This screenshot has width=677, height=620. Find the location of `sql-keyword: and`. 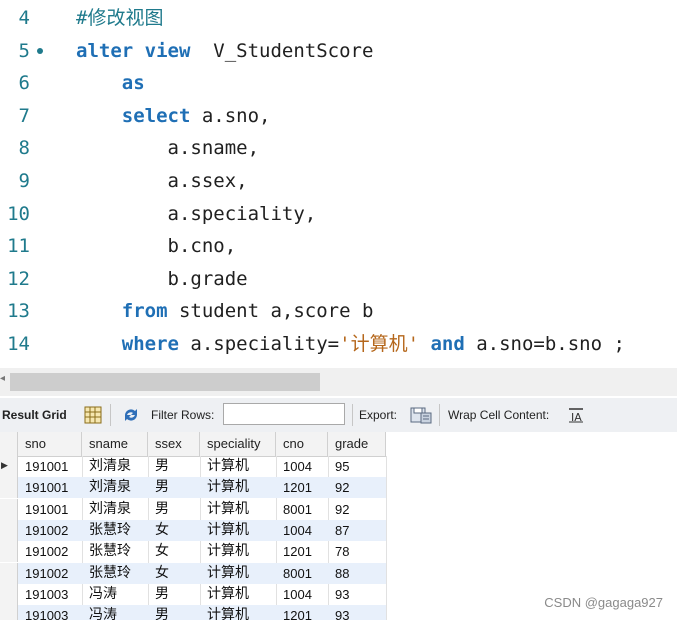

sql-keyword: and is located at coordinates (447, 344).